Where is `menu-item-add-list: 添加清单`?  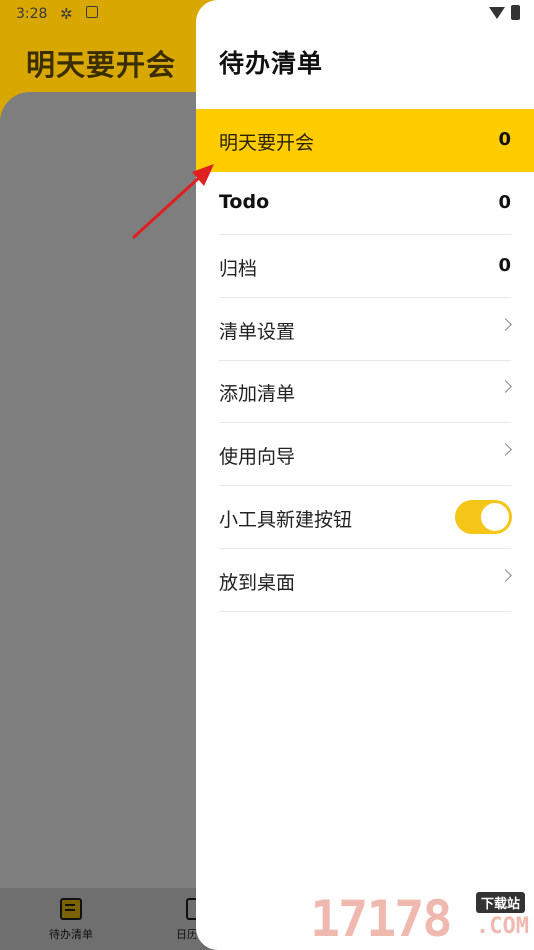 menu-item-add-list: 添加清单 is located at coordinates (365, 391).